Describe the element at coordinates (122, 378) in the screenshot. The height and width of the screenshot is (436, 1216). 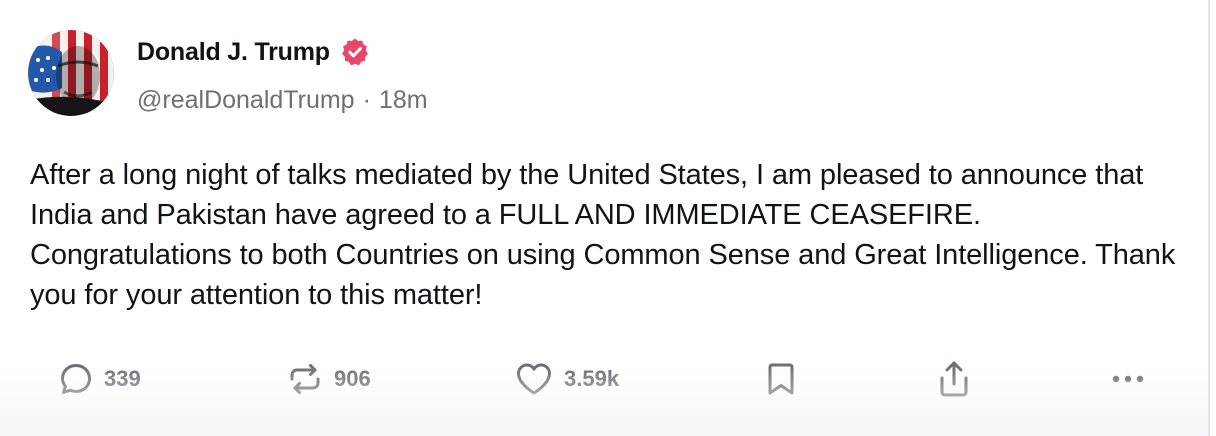
I see `reply-count: 339` at that location.